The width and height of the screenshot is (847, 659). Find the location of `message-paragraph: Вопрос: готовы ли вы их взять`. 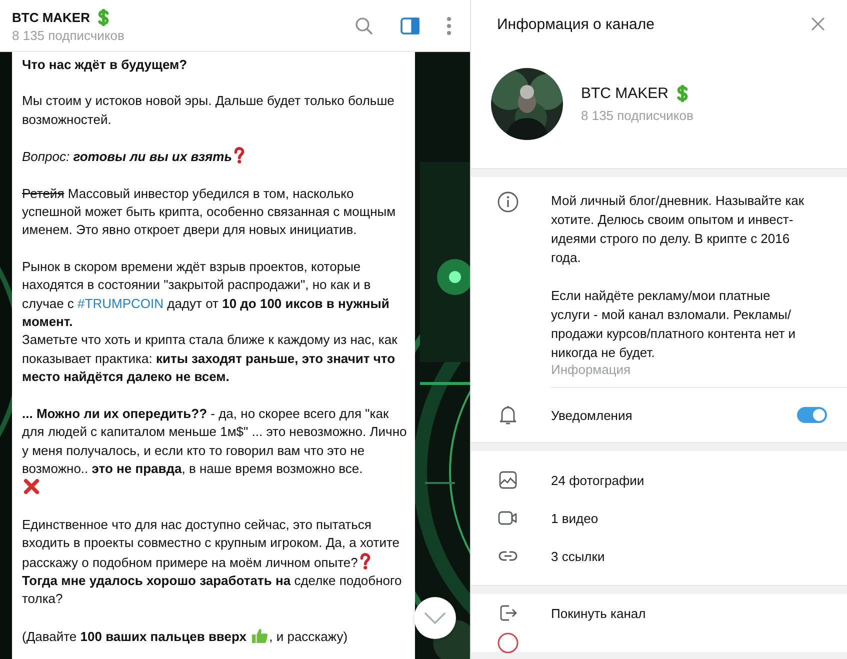

message-paragraph: Вопрос: готовы ли вы их взять is located at coordinates (214, 157).